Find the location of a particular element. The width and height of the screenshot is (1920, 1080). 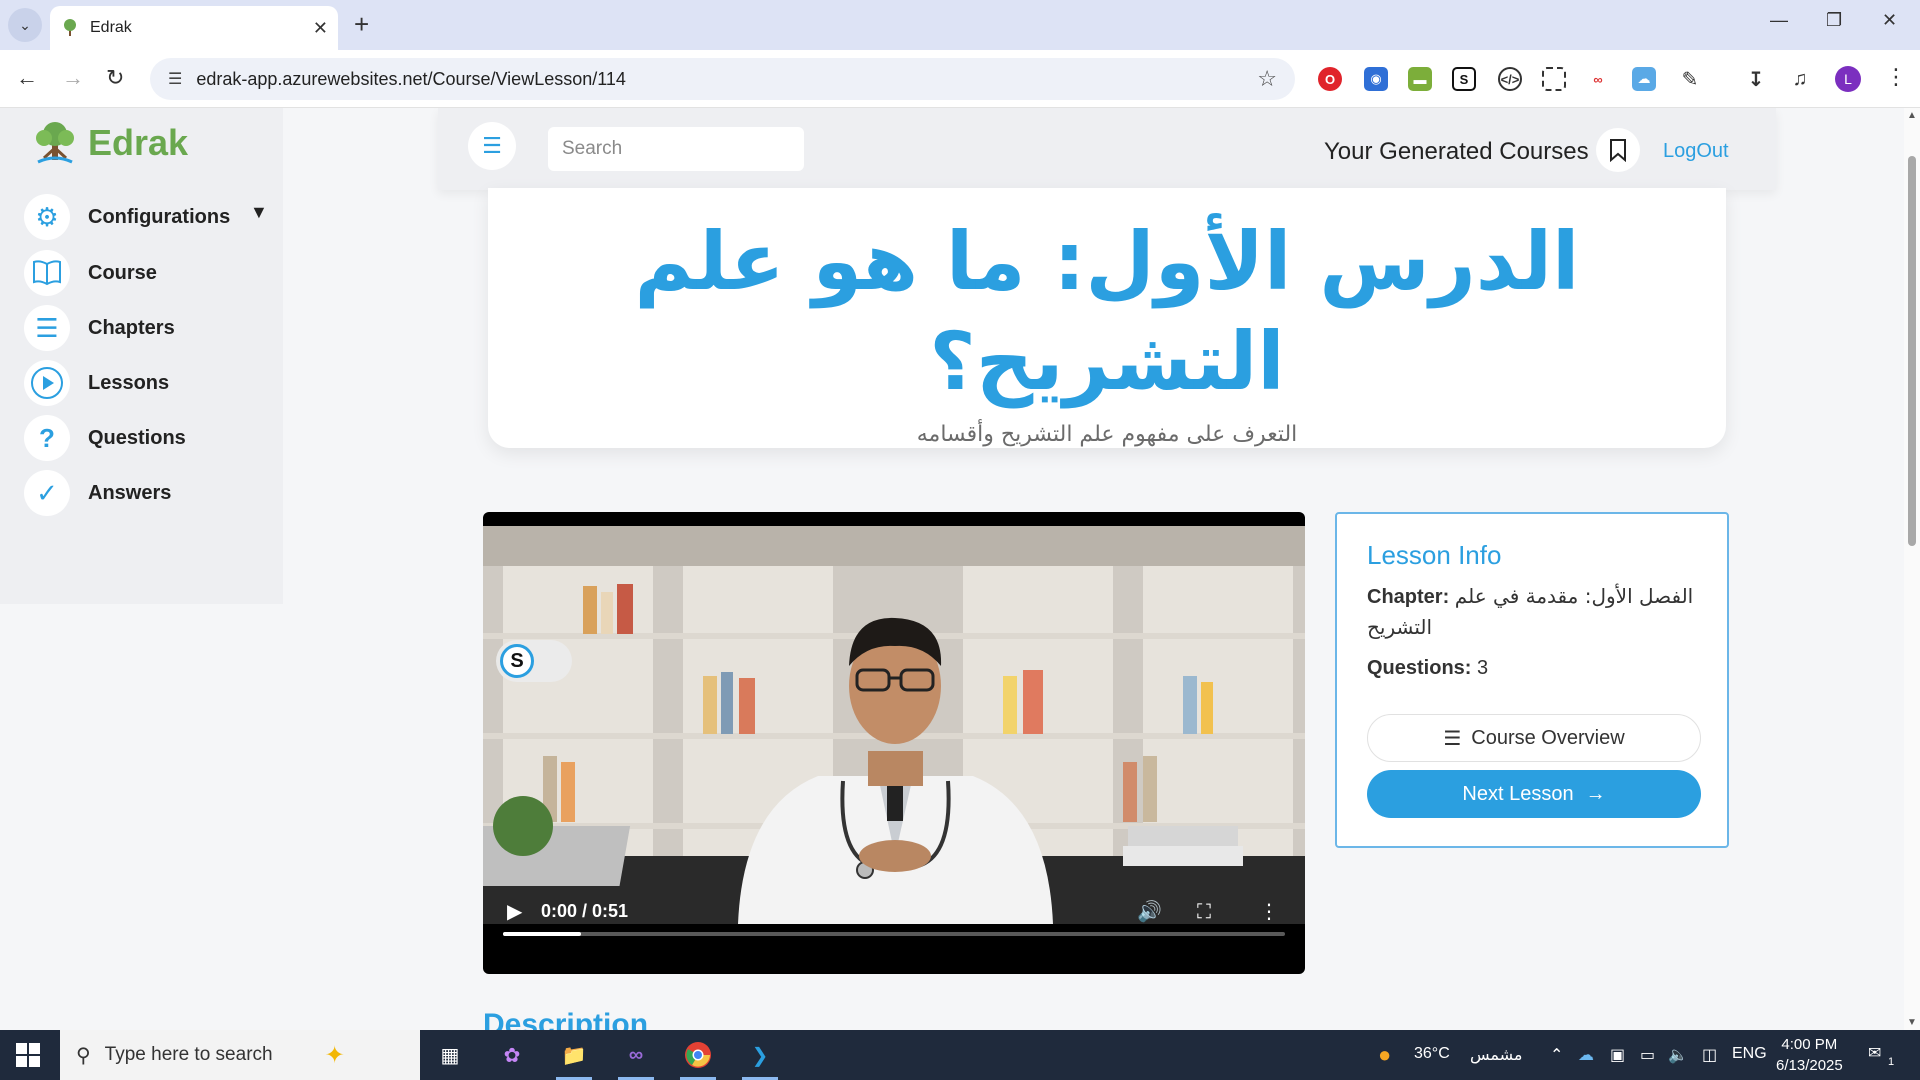

course-overview-button: ☰ Course Overview is located at coordinates (1534, 738).